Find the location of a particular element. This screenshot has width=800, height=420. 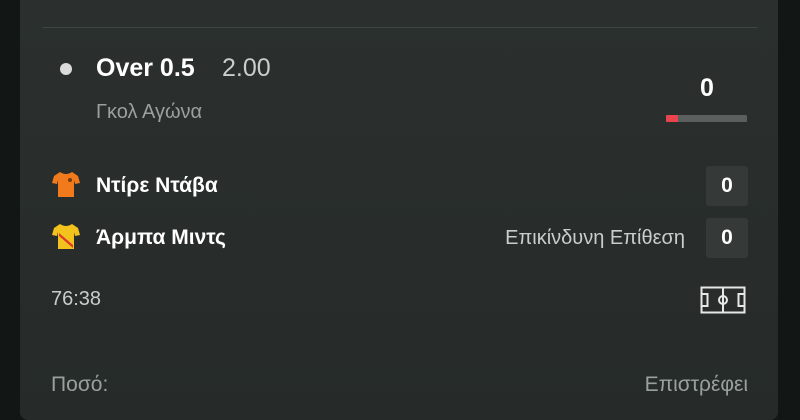

selection-odds: 2.00 is located at coordinates (246, 68).